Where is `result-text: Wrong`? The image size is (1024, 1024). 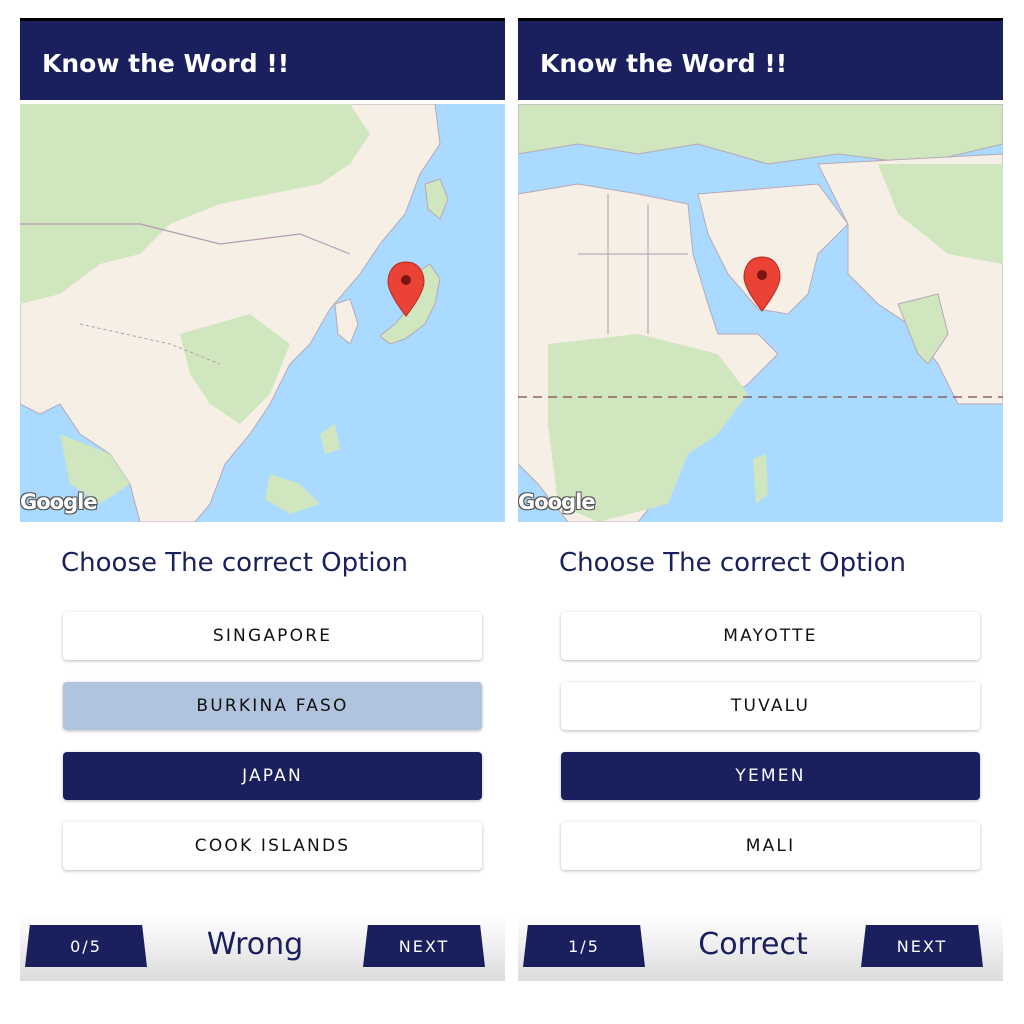 result-text: Wrong is located at coordinates (255, 944).